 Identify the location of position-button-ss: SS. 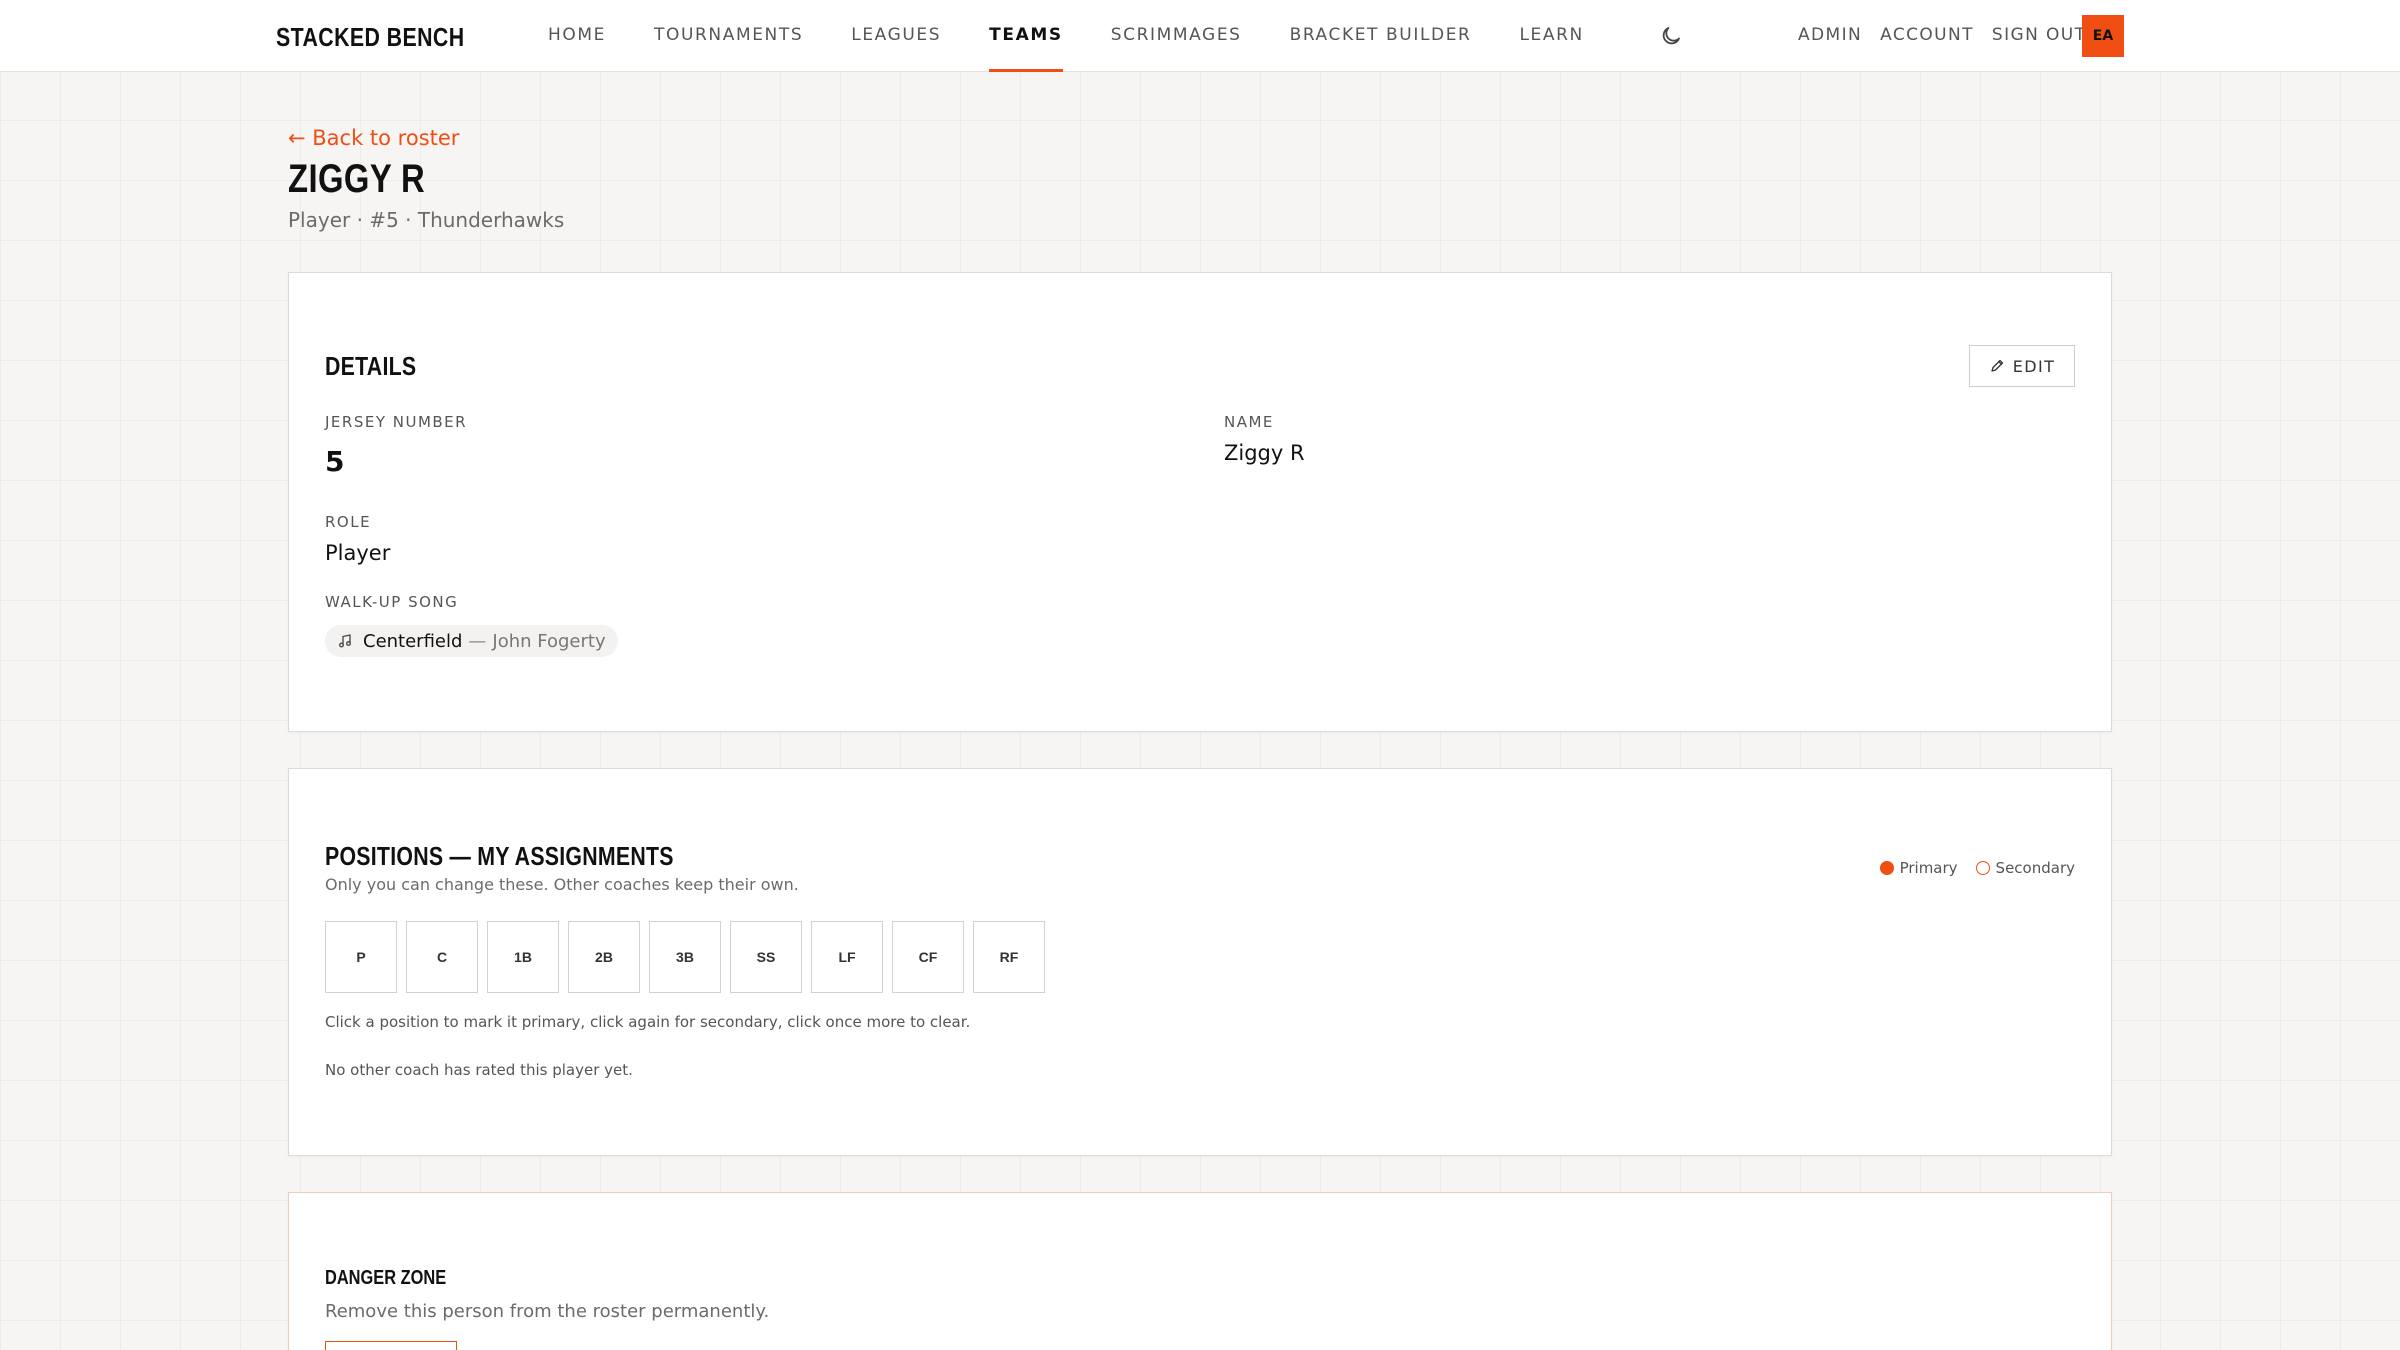
(766, 957).